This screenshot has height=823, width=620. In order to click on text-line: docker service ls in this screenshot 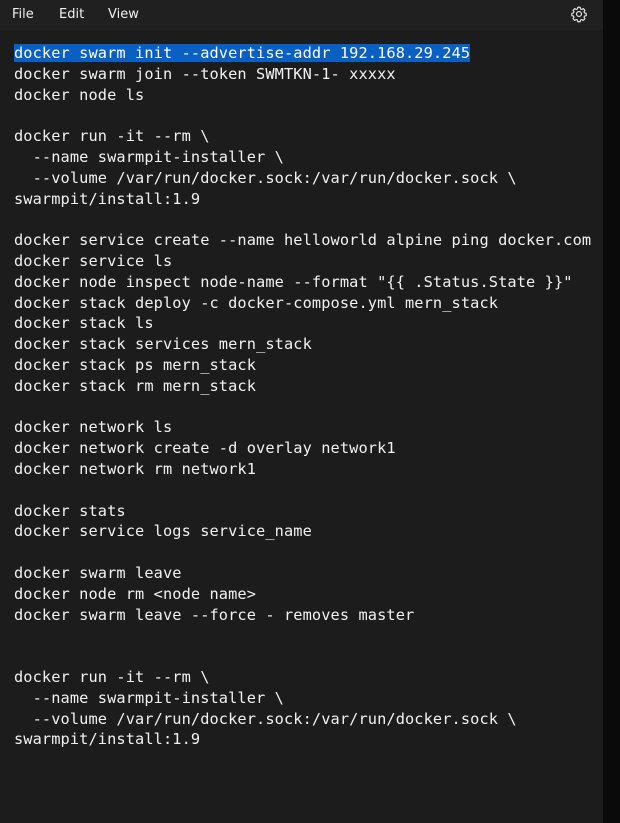, I will do `click(308, 261)`.